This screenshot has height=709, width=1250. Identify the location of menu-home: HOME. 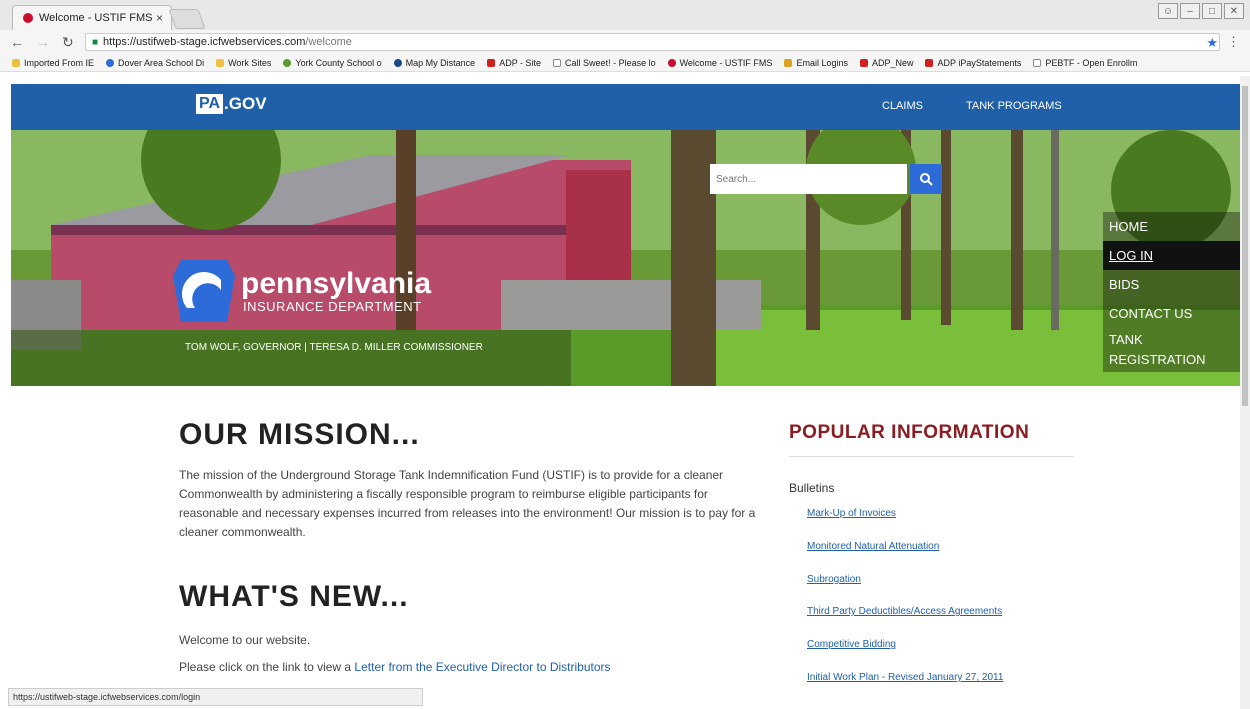
(1171, 226).